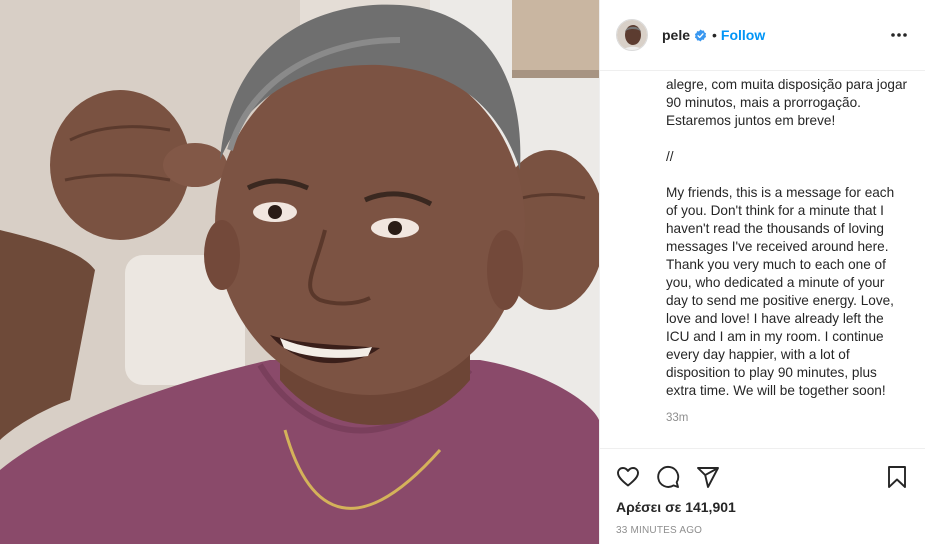  What do you see at coordinates (676, 35) in the screenshot?
I see `username-link: pele` at bounding box center [676, 35].